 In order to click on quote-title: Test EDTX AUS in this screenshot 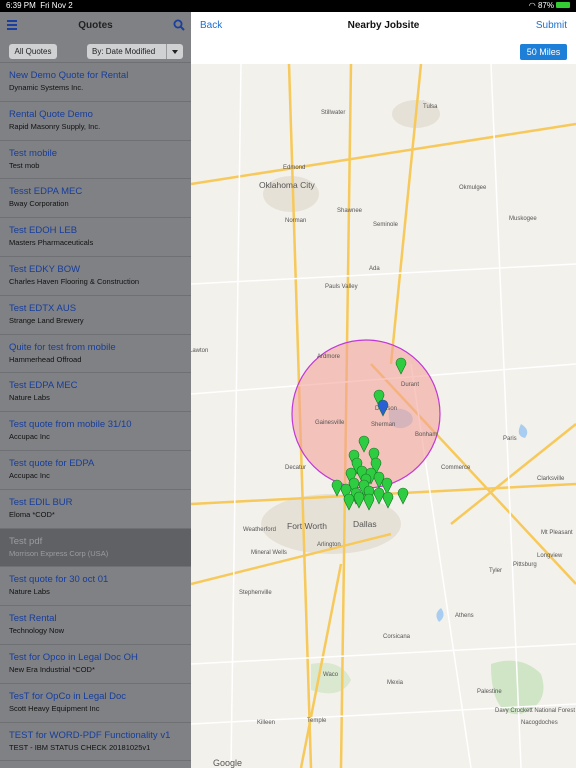, I will do `click(43, 308)`.